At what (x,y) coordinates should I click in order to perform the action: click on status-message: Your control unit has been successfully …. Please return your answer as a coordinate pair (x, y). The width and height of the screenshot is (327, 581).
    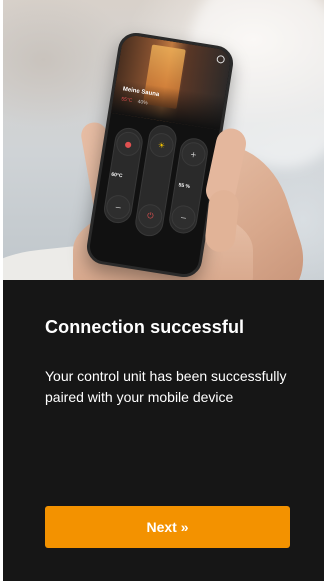
    Looking at the image, I should click on (166, 386).